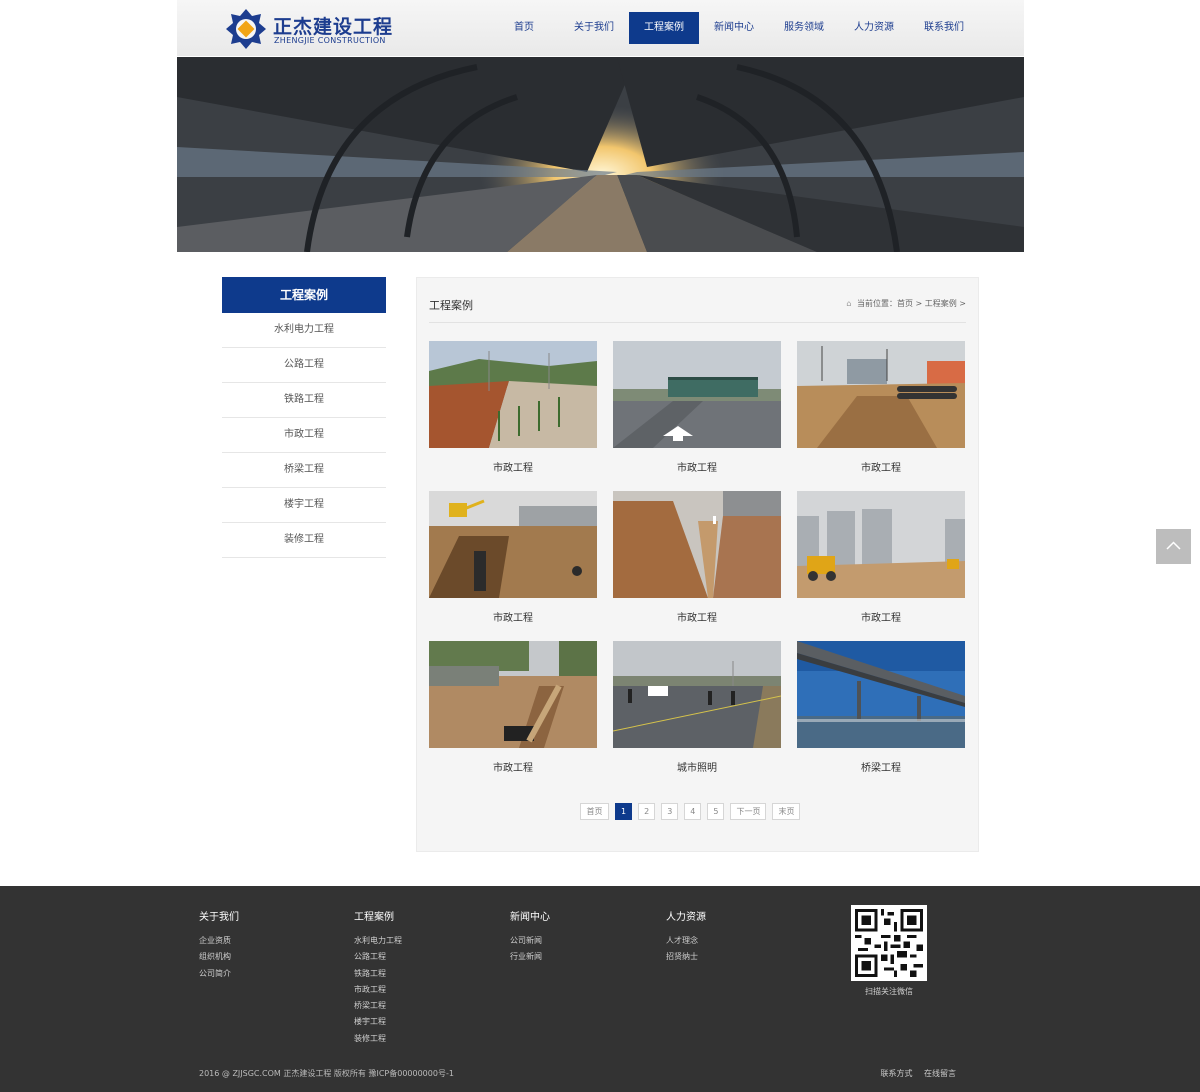 This screenshot has height=1092, width=1200. Describe the element at coordinates (686, 915) in the screenshot. I see `footer-col-title: 人力资源` at that location.